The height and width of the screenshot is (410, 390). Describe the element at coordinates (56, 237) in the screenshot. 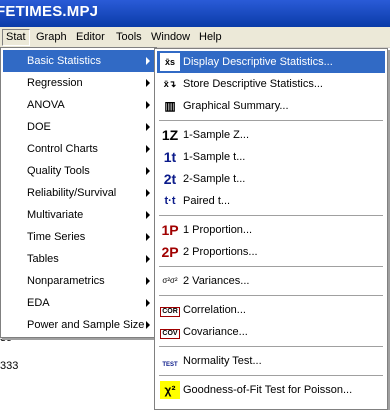

I see `menu-item-label: Time Series` at that location.